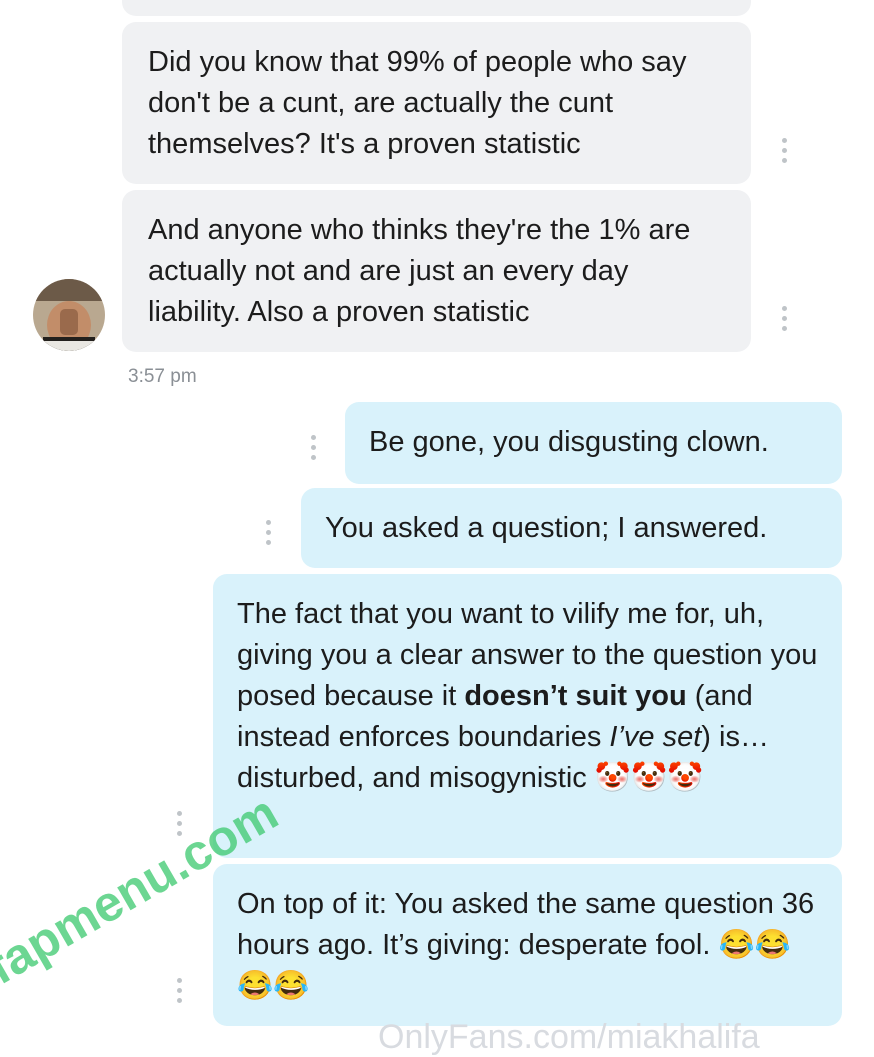 This screenshot has width=874, height=1057. What do you see at coordinates (569, 442) in the screenshot?
I see `message-text: Be gone, you disgusting clown.` at bounding box center [569, 442].